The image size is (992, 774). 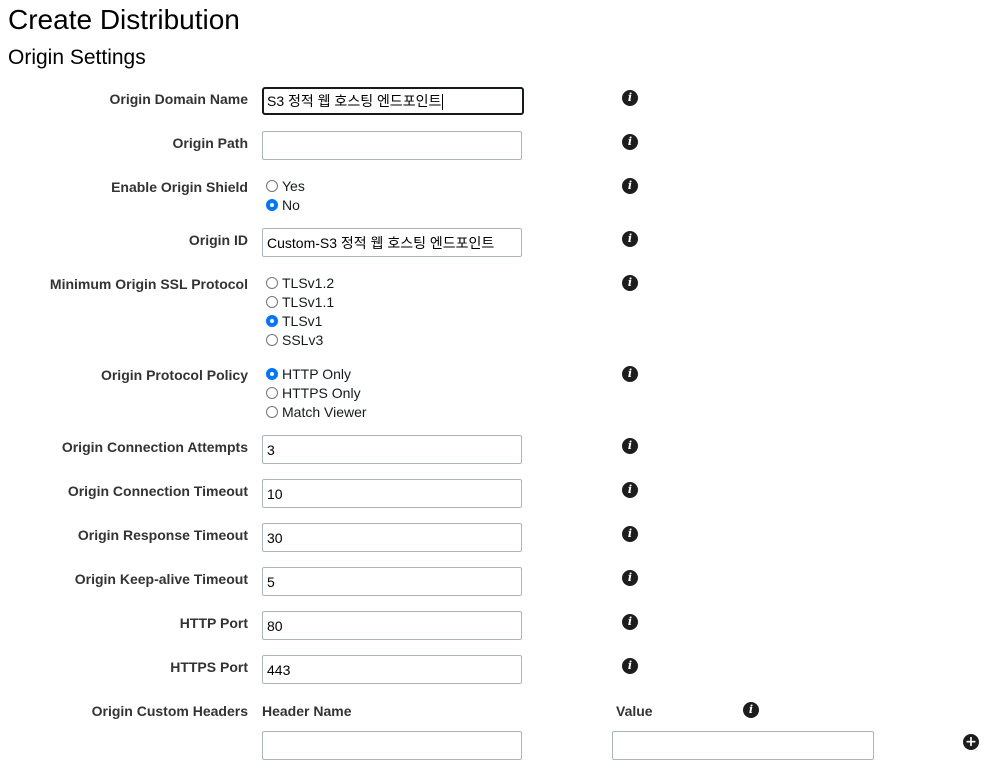 I want to click on origin-id-input, so click(x=392, y=242).